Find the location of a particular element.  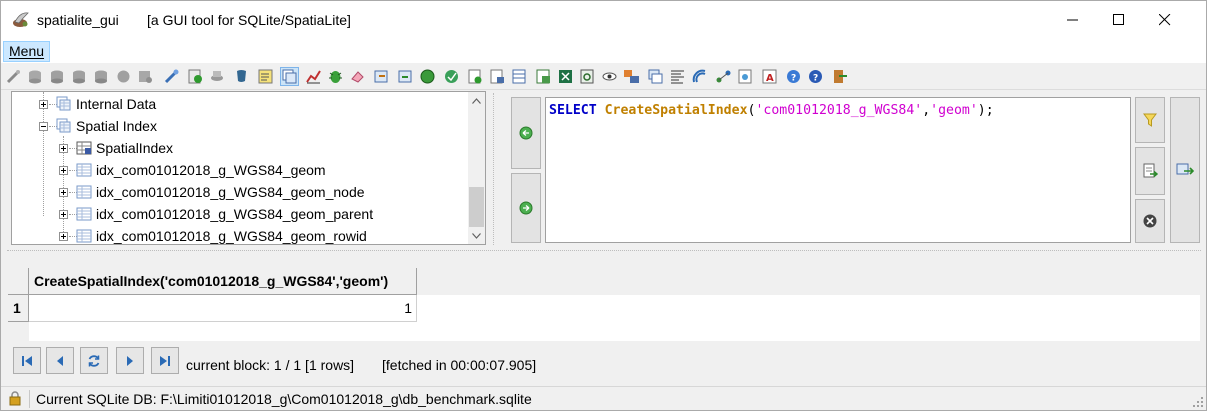

tree-scrollbar is located at coordinates (476, 168).